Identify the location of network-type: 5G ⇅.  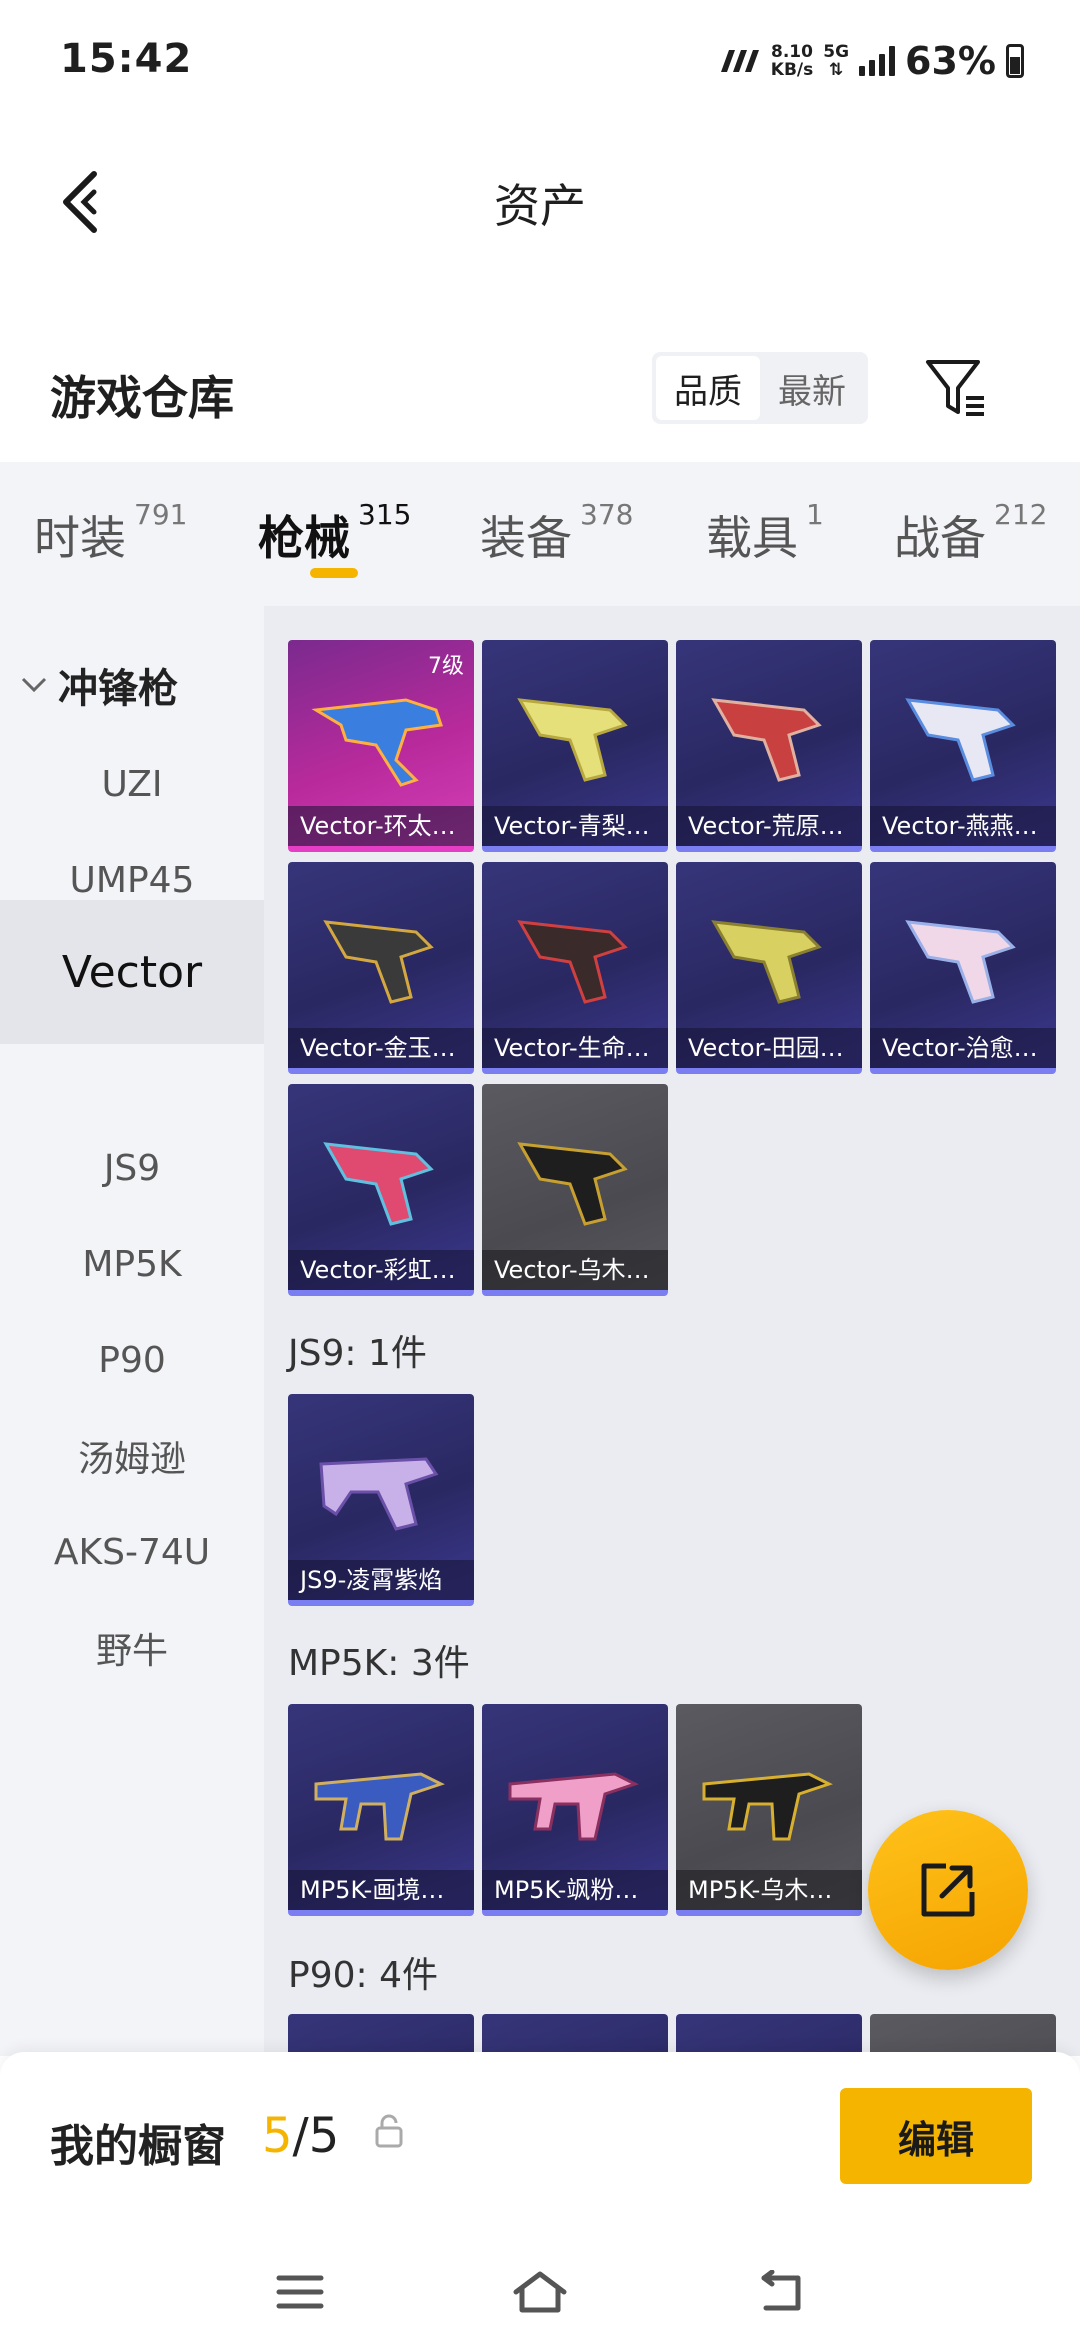
(836, 61).